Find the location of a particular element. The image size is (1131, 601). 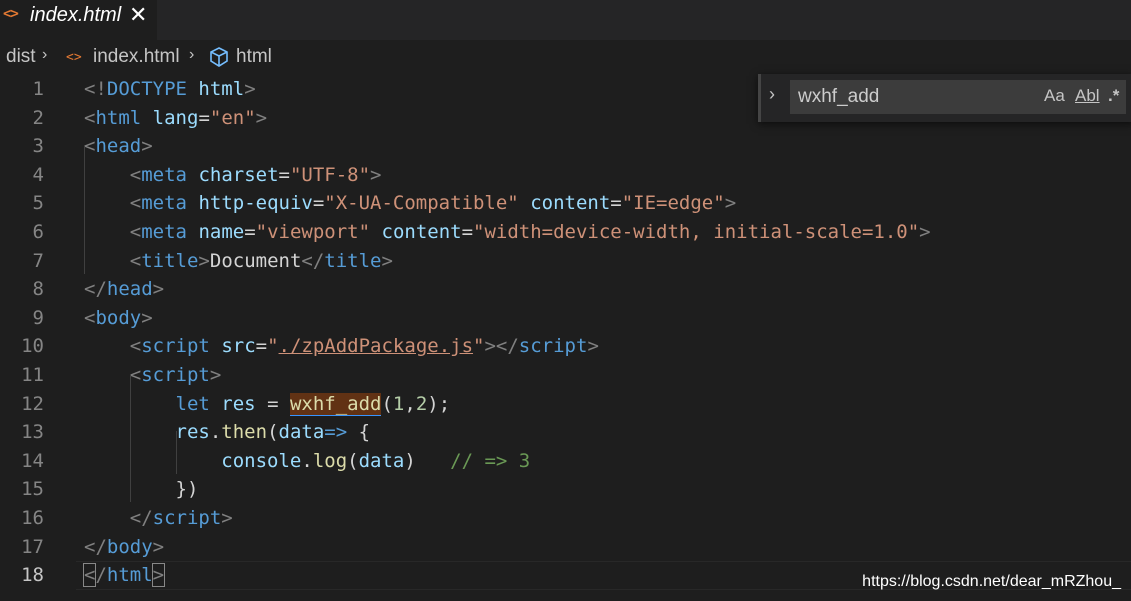

code-text: <script> is located at coordinates (153, 375).